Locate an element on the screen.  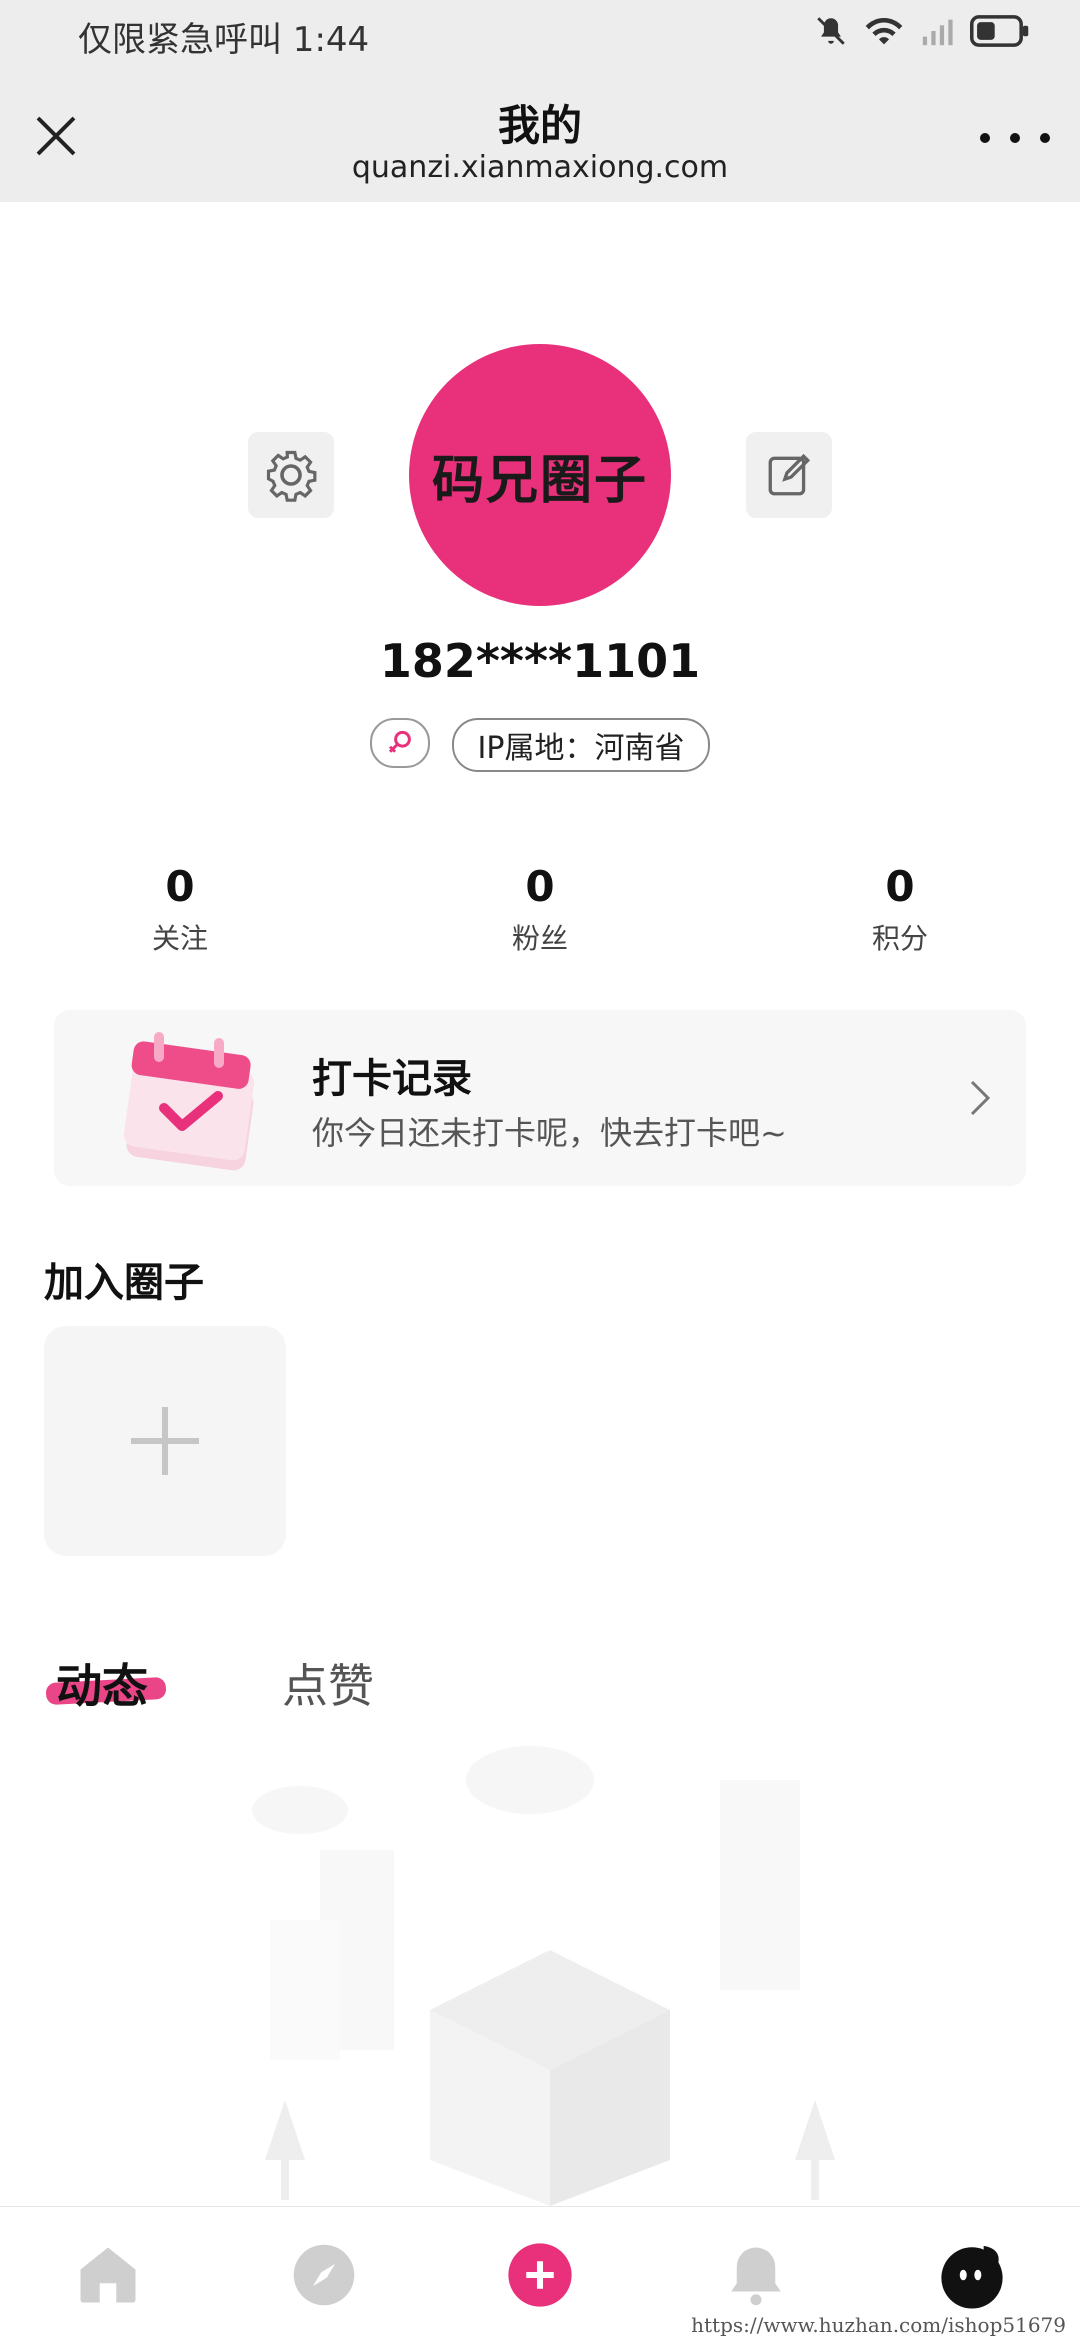
nav-discover is located at coordinates (324, 2275).